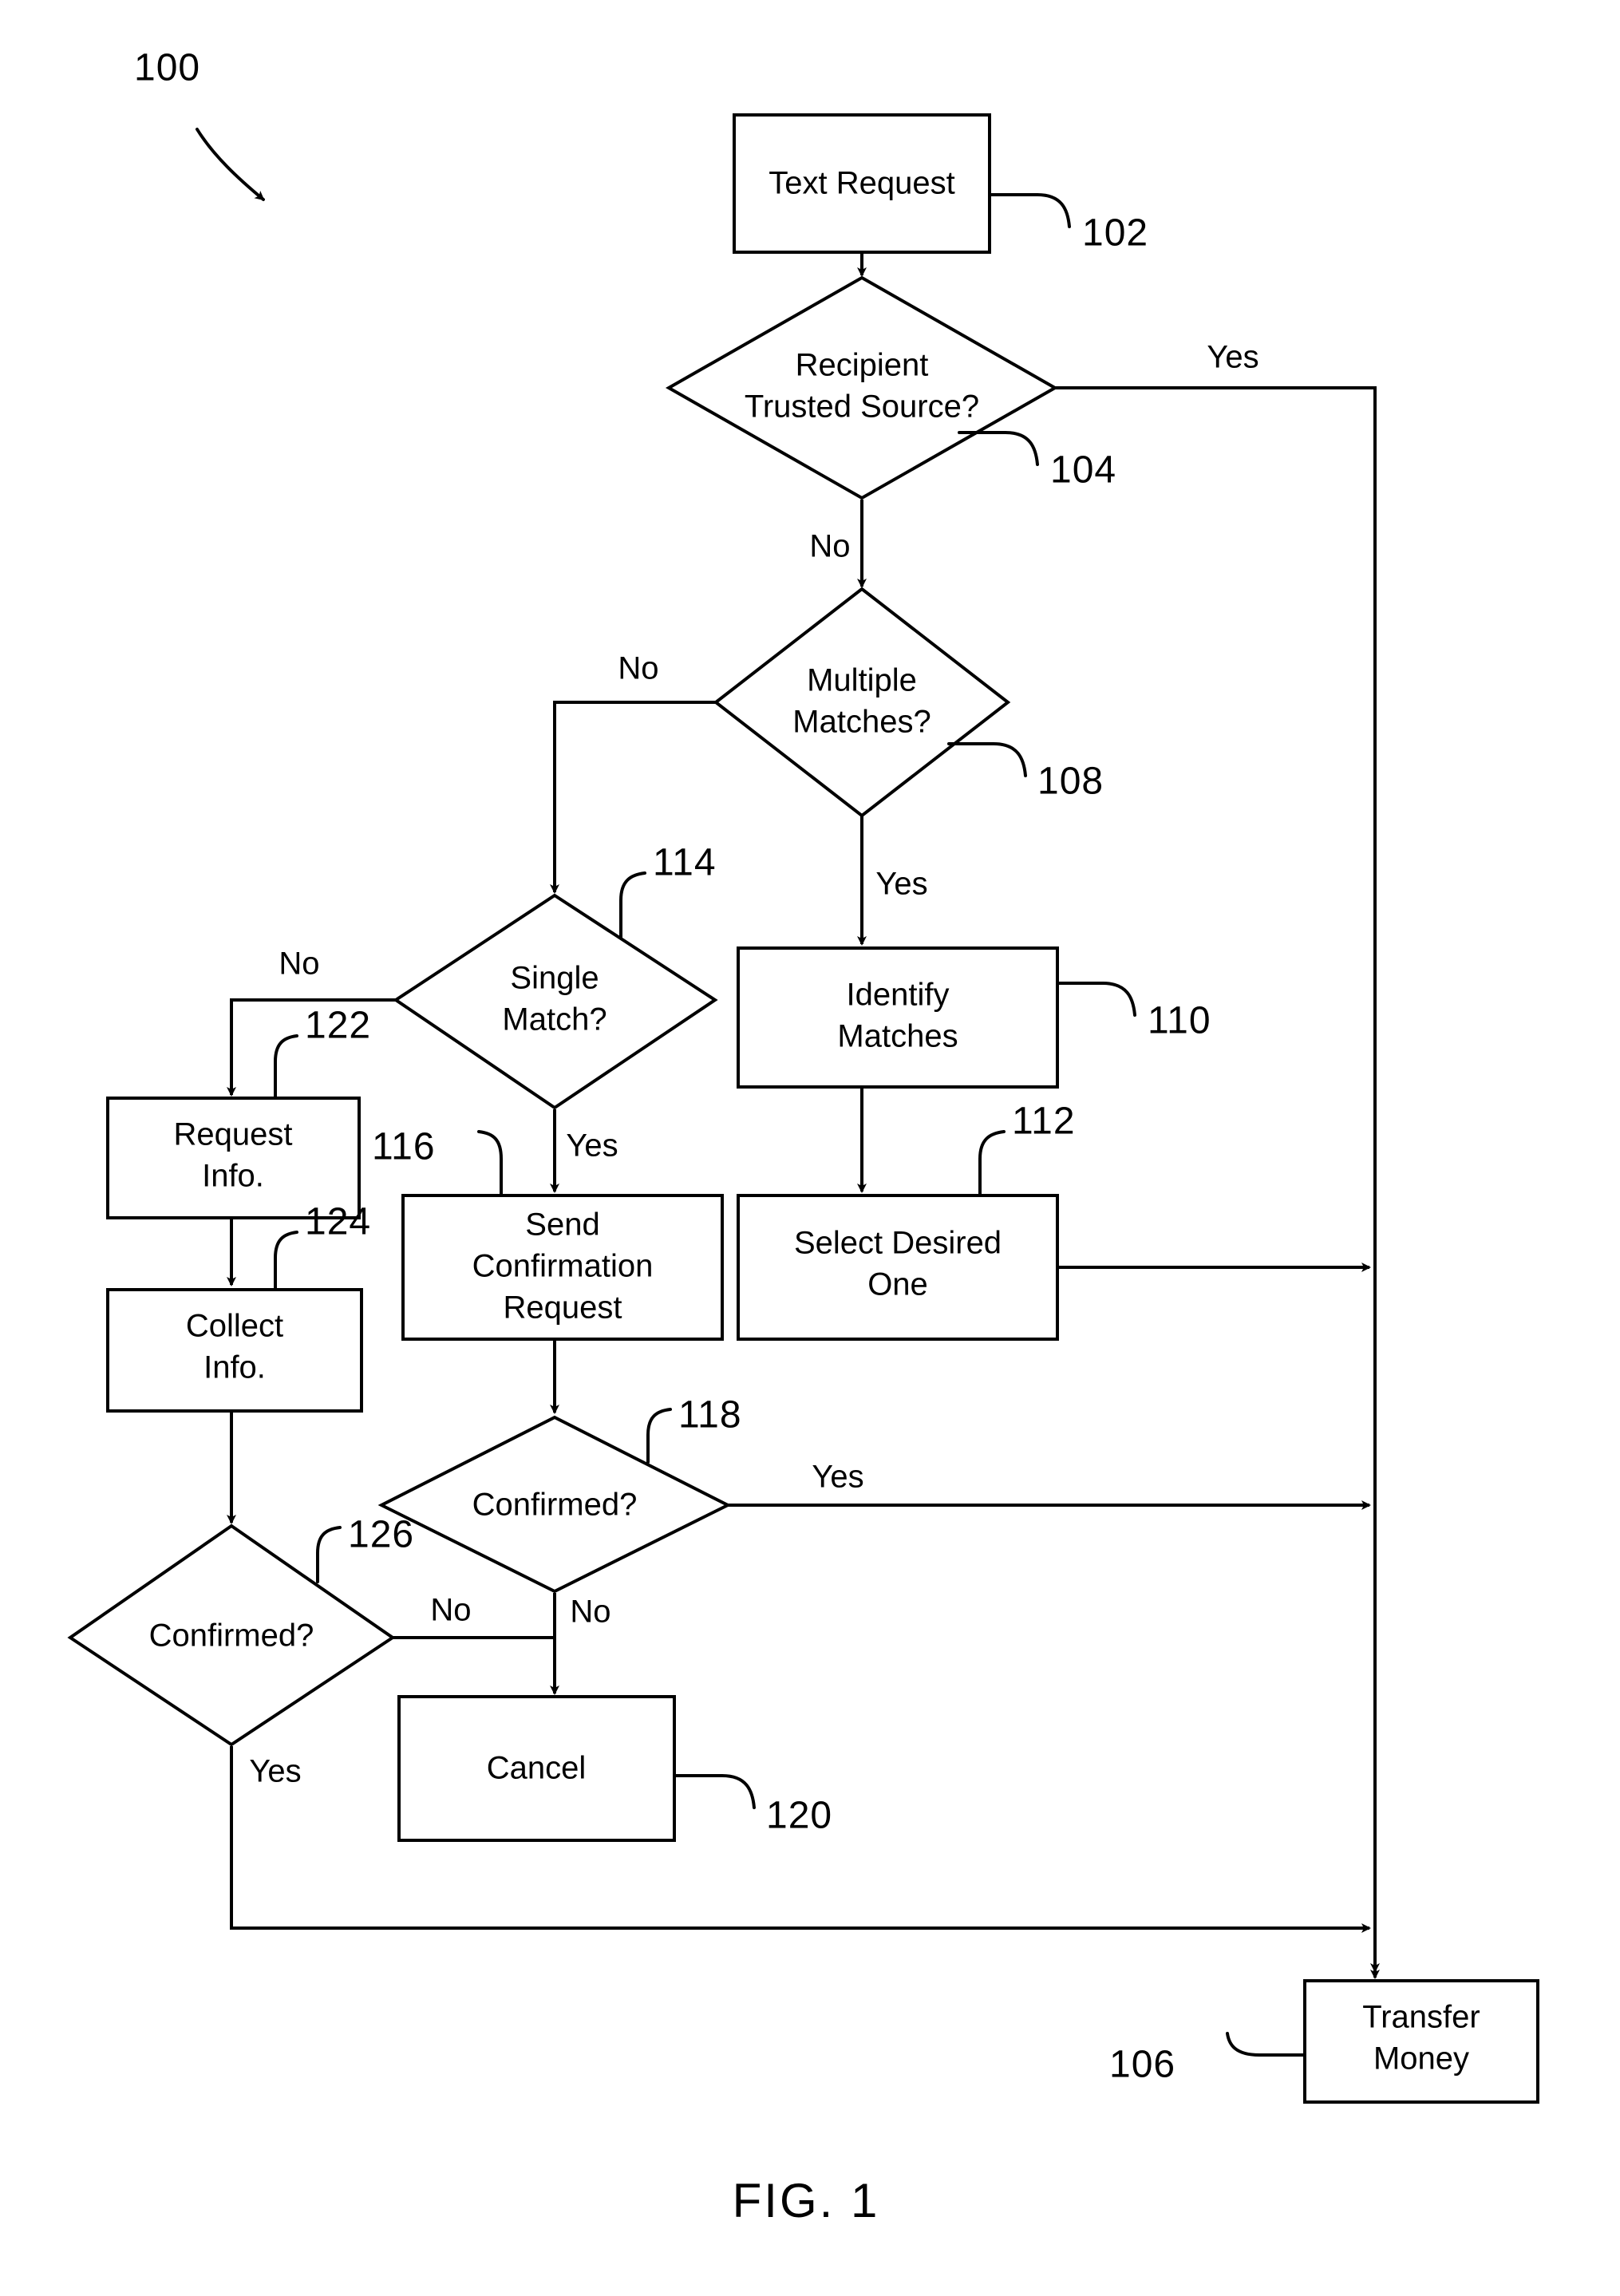 This screenshot has width=1620, height=2296. Describe the element at coordinates (231, 1636) in the screenshot. I see `node-126-label: Confirmed?` at that location.